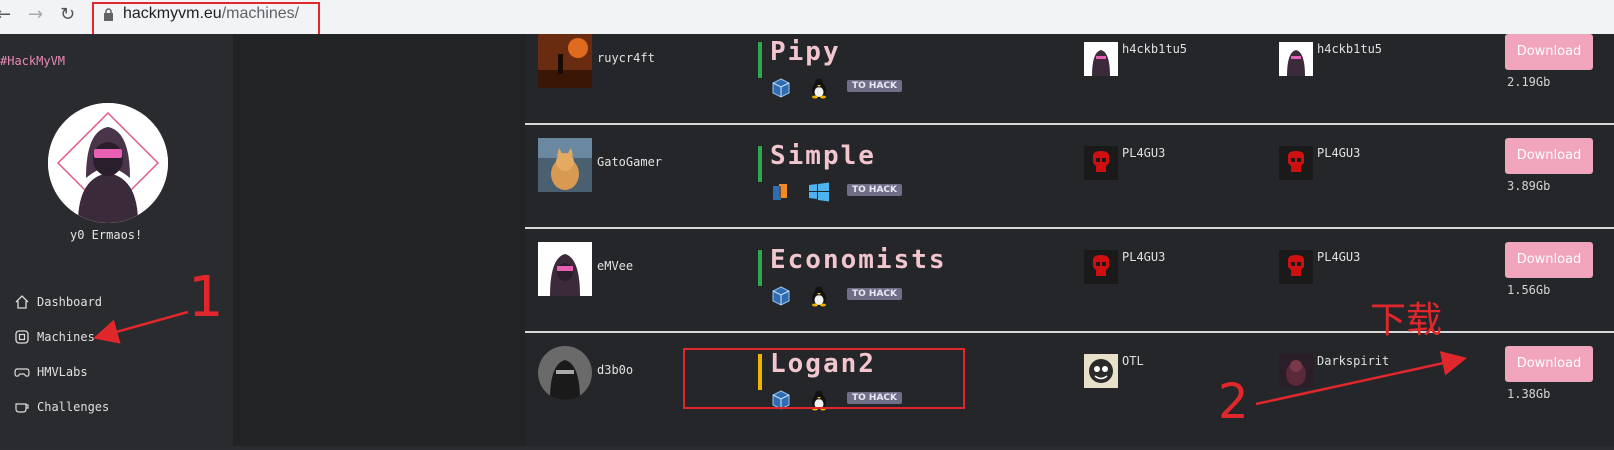 The image size is (1614, 450). Describe the element at coordinates (141, 327) in the screenshot. I see `arrow-to-machines` at that location.